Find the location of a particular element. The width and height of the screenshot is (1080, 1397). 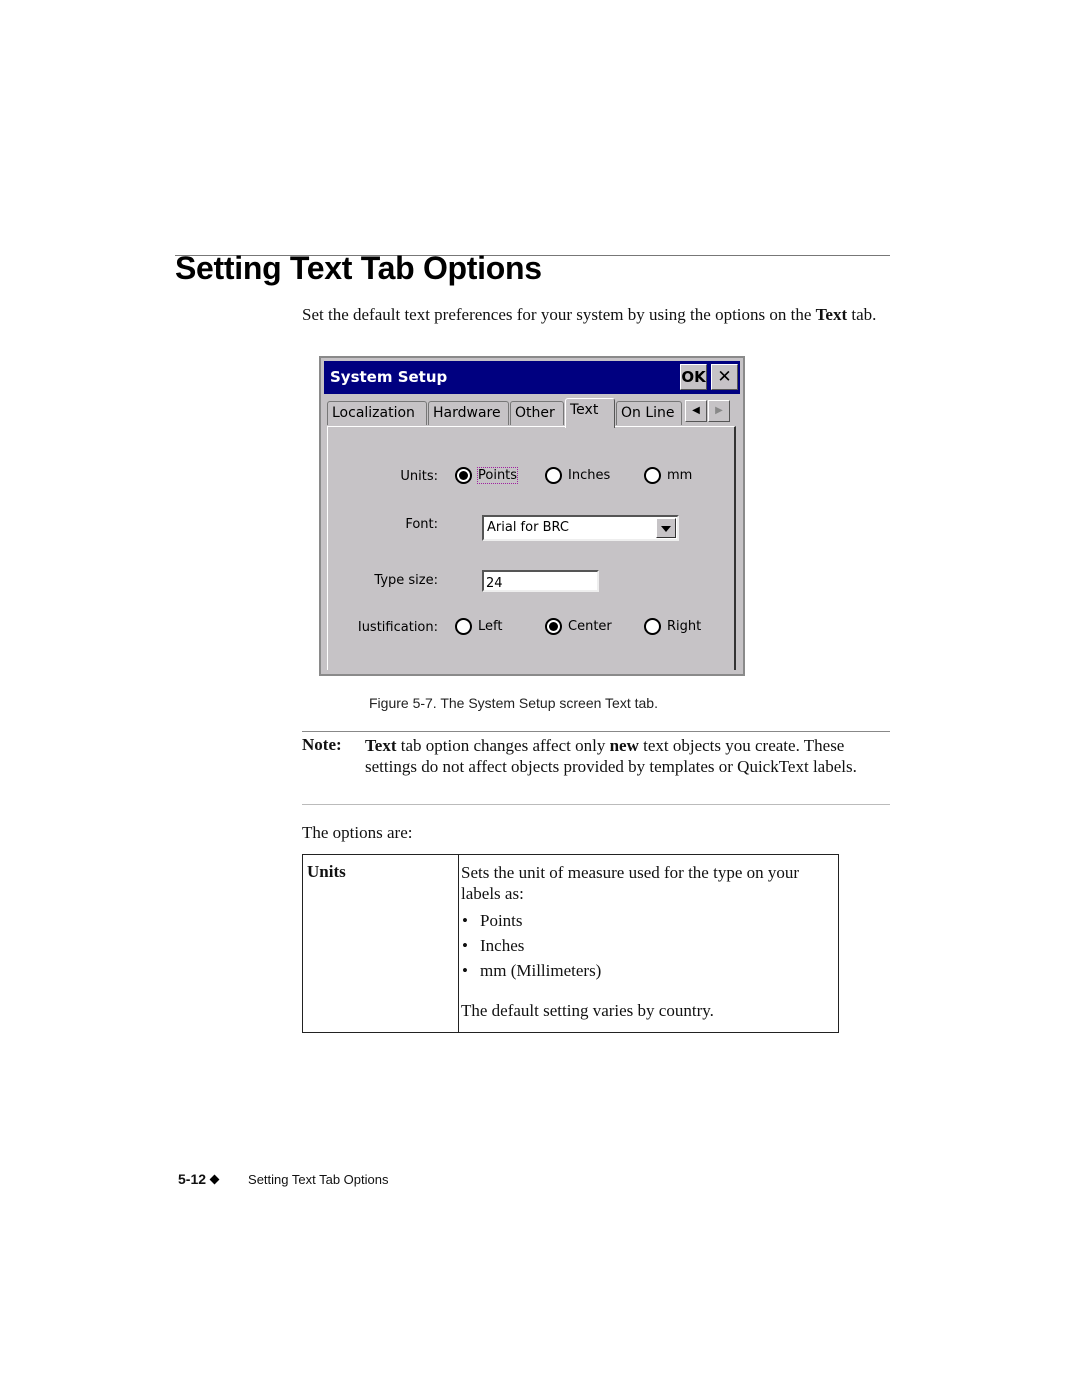

list-item: Inches is located at coordinates (648, 945).